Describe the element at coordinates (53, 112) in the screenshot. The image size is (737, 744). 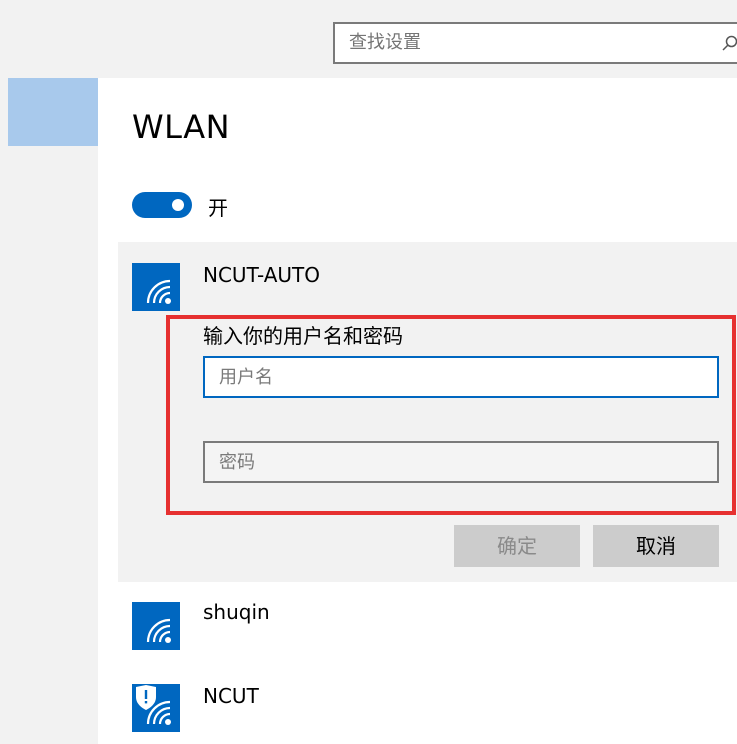
I see `sidebar-selected-item` at that location.